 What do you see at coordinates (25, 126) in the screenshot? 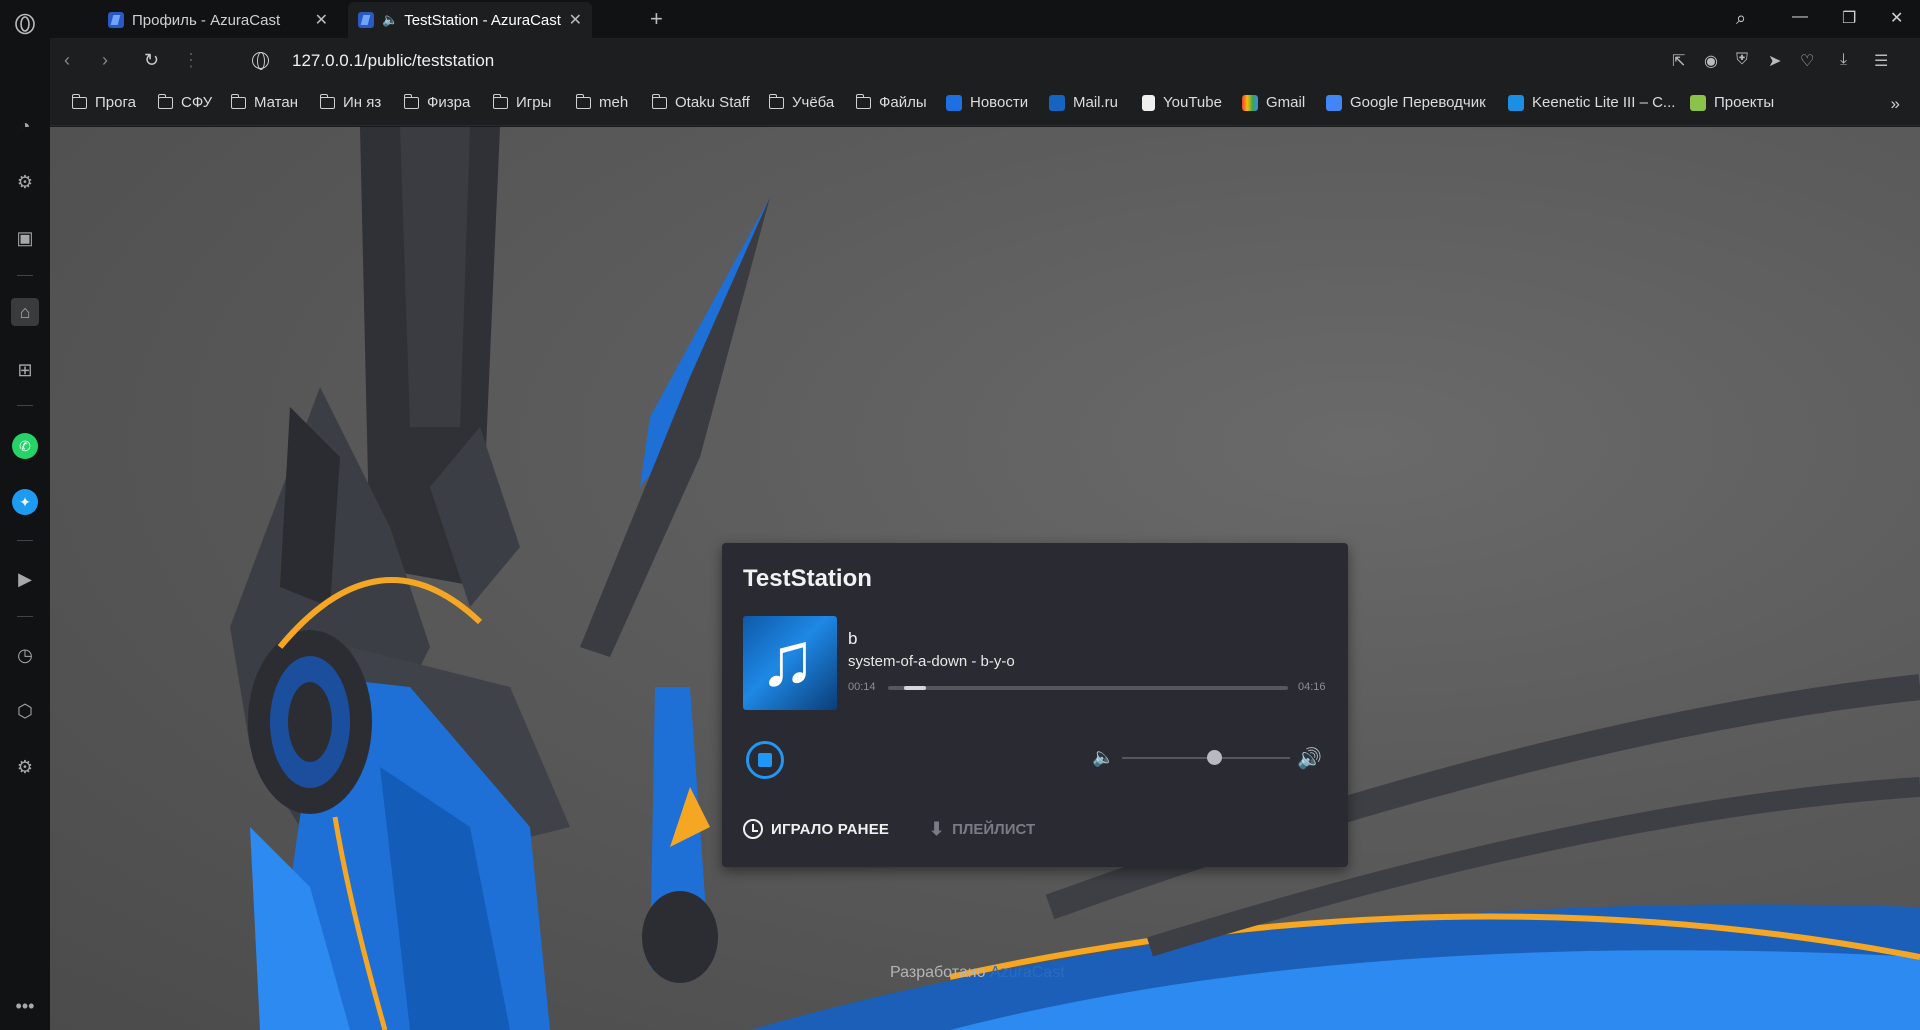
I see `speed-dial-icon: ◔` at bounding box center [25, 126].